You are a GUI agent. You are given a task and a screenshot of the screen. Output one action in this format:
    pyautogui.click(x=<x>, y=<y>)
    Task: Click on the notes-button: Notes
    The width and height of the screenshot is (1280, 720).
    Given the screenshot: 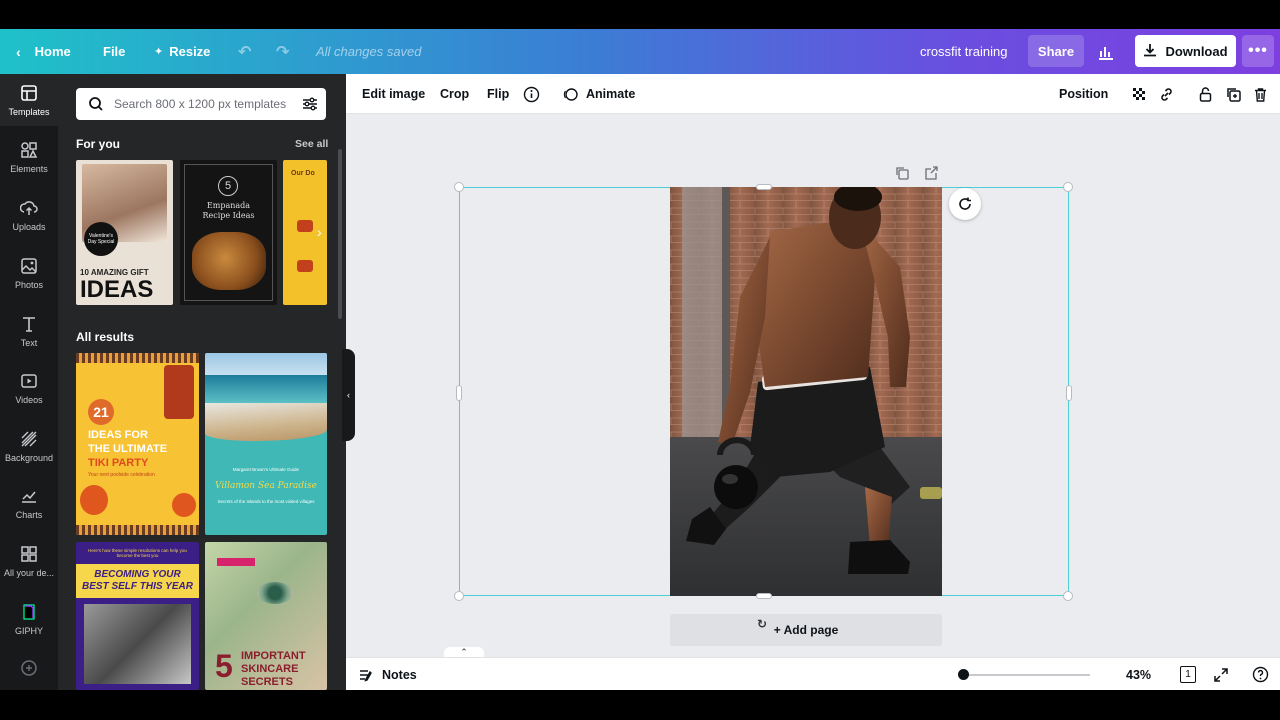 What is the action you would take?
    pyautogui.click(x=387, y=674)
    